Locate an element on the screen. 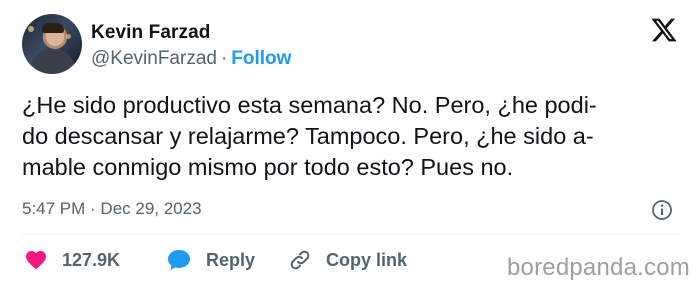 This screenshot has width=700, height=287. divider is located at coordinates (350, 234).